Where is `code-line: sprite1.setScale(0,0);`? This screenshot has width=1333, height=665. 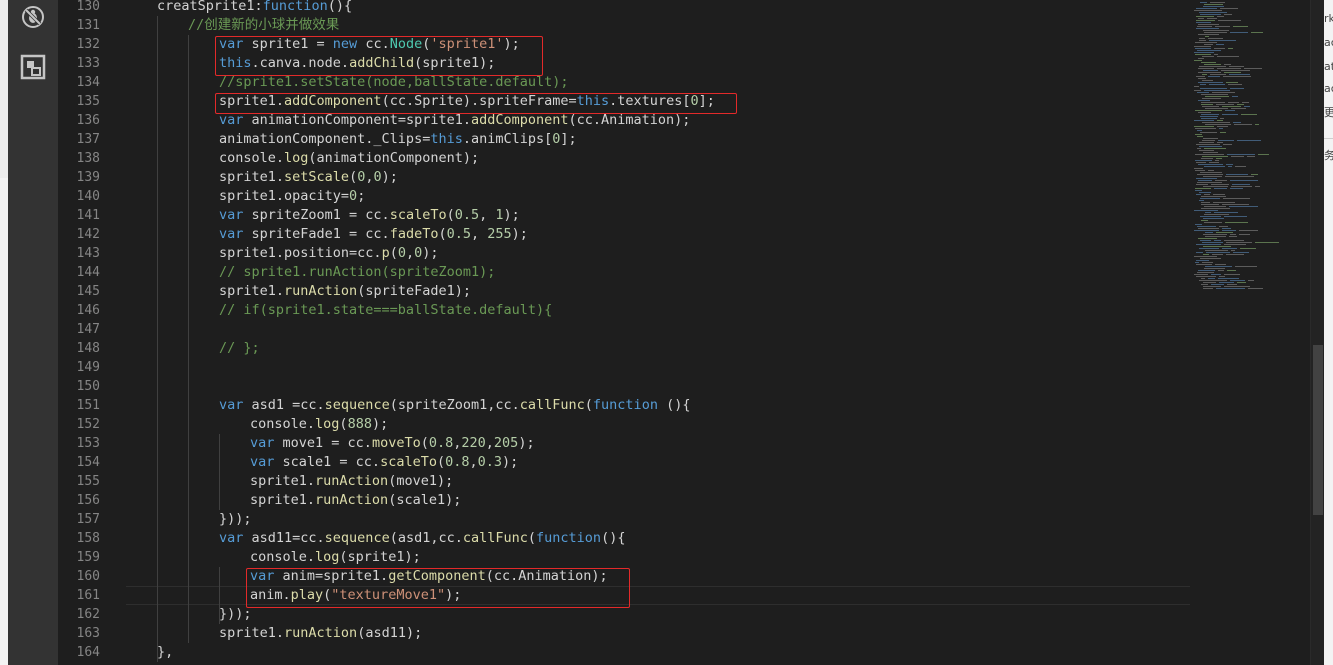
code-line: sprite1.setScale(0,0); is located at coordinates (308, 177).